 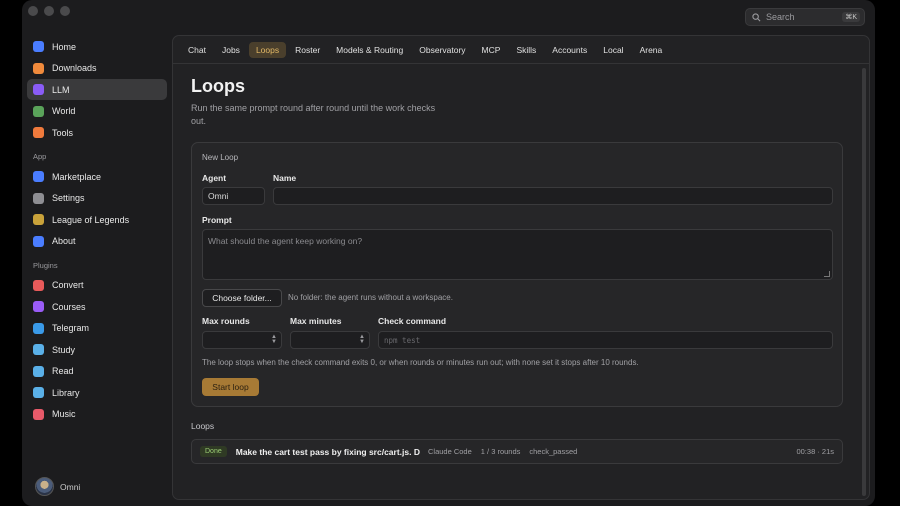 I want to click on sidebar-item-label: Tools, so click(x=63, y=132).